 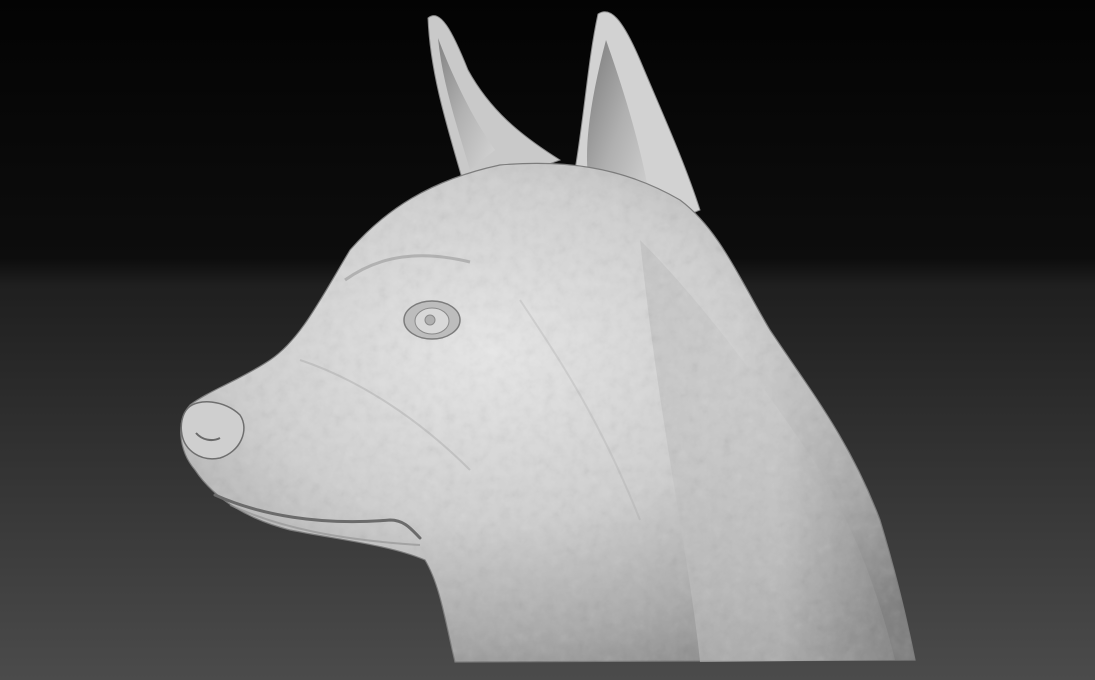 What do you see at coordinates (432, 320) in the screenshot?
I see `eye` at bounding box center [432, 320].